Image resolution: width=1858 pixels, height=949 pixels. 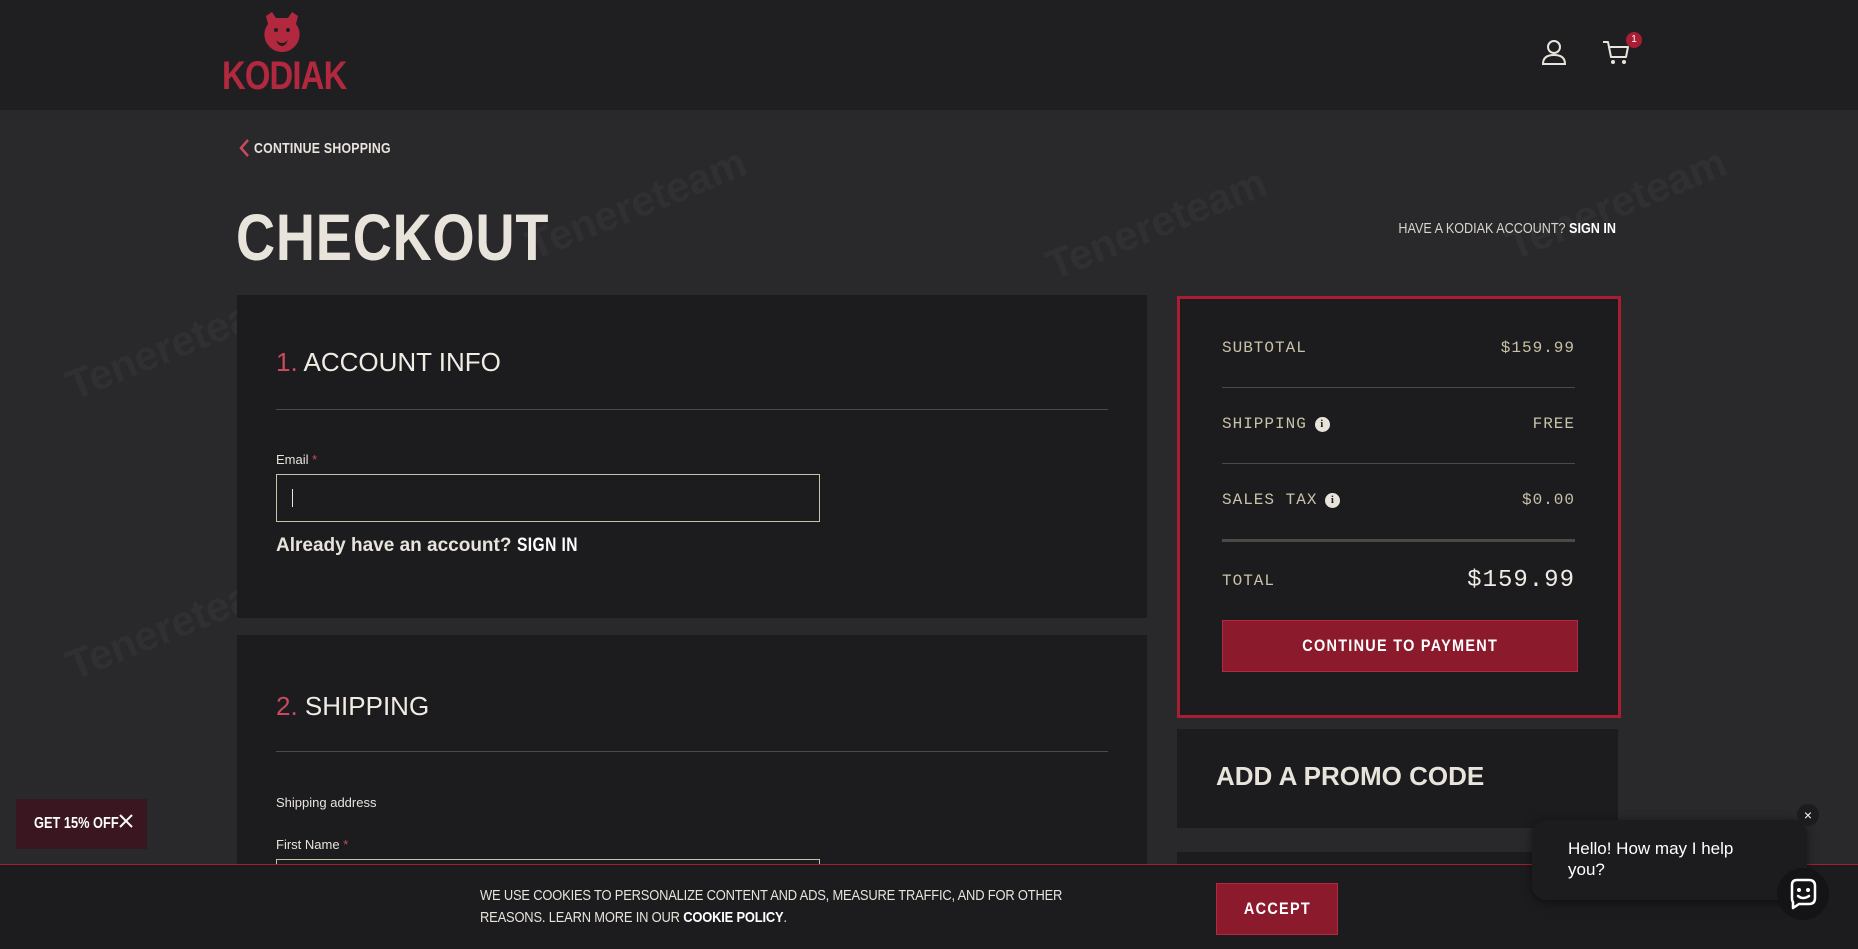 What do you see at coordinates (282, 32) in the screenshot?
I see `bear-logo-icon` at bounding box center [282, 32].